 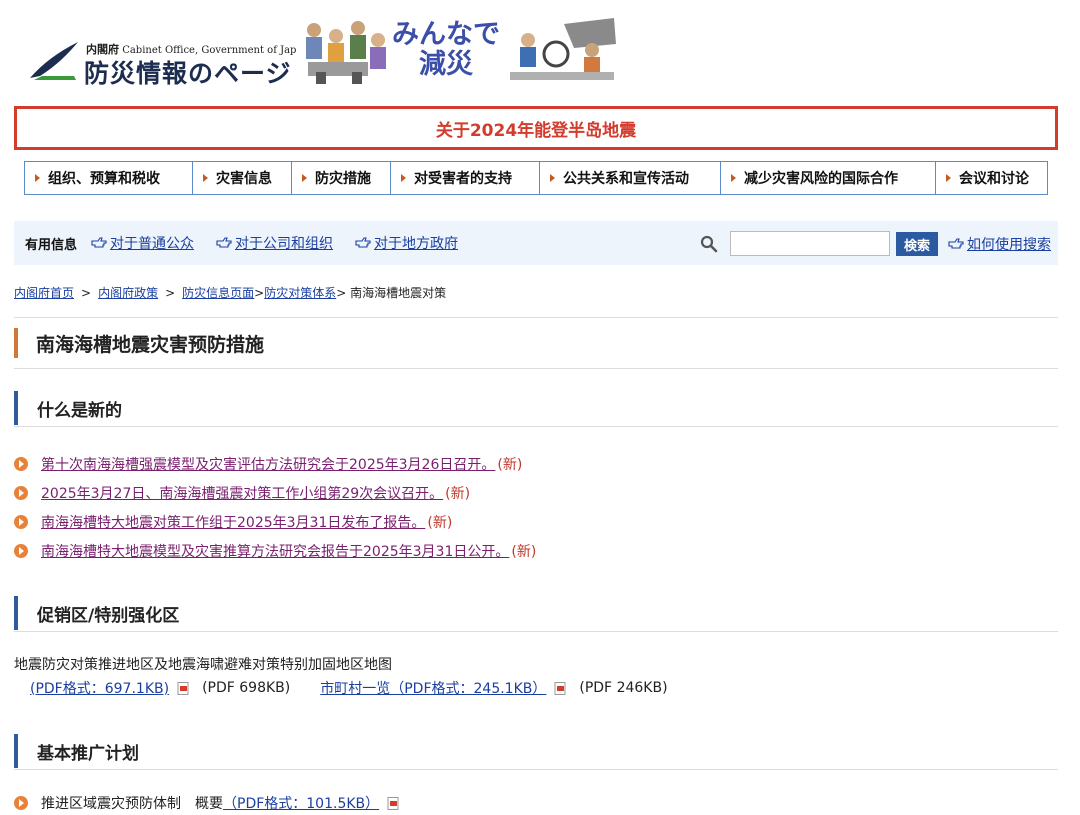 What do you see at coordinates (51, 245) in the screenshot?
I see `useful-info-label: 有用信息` at bounding box center [51, 245].